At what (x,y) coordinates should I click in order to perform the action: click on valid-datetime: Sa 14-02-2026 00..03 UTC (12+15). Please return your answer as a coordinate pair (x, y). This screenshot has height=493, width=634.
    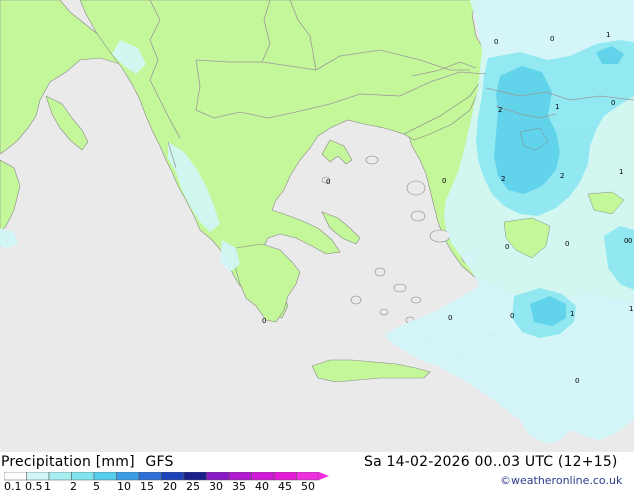
    Looking at the image, I should click on (491, 462).